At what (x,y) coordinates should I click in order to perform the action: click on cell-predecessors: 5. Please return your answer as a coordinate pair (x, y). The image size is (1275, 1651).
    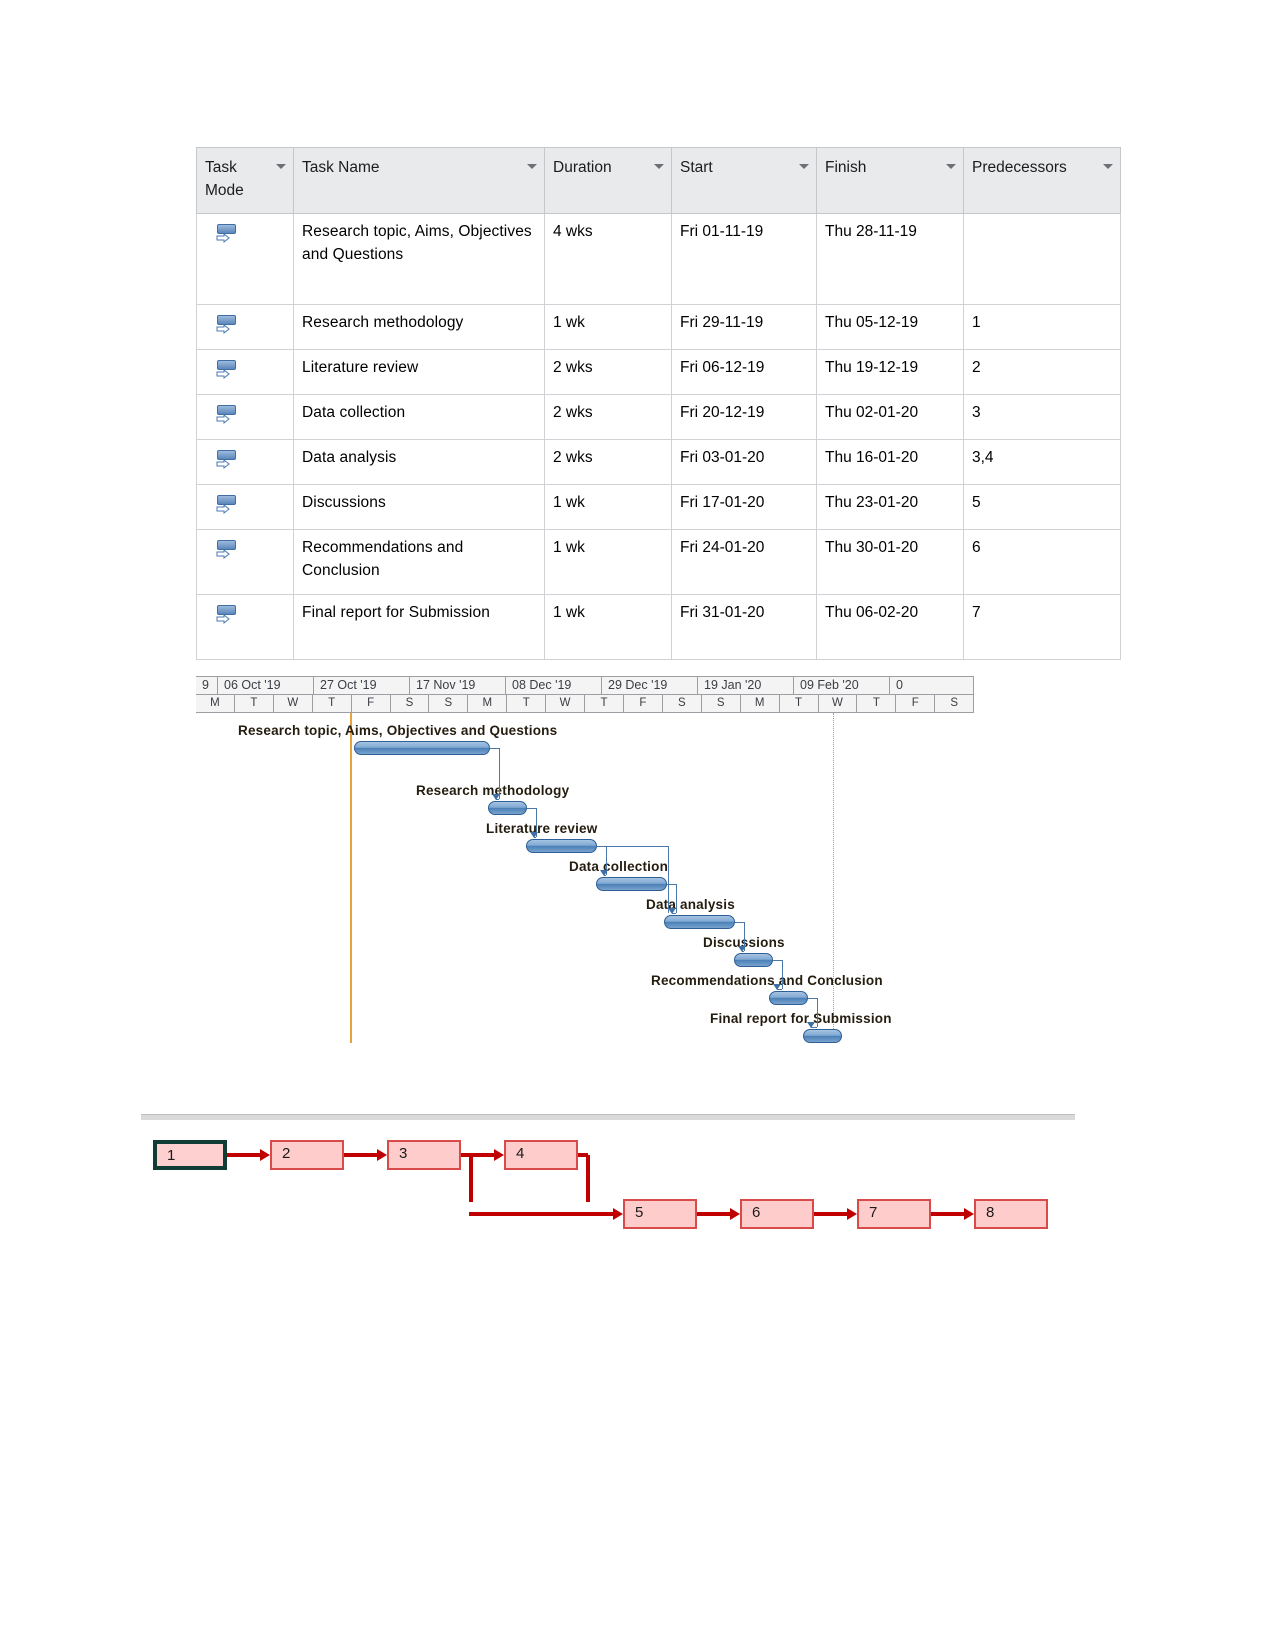
    Looking at the image, I should click on (1042, 506).